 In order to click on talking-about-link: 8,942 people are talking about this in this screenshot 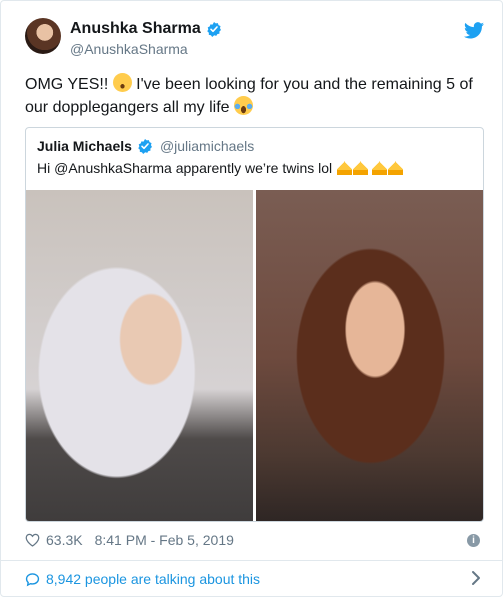, I will do `click(142, 579)`.